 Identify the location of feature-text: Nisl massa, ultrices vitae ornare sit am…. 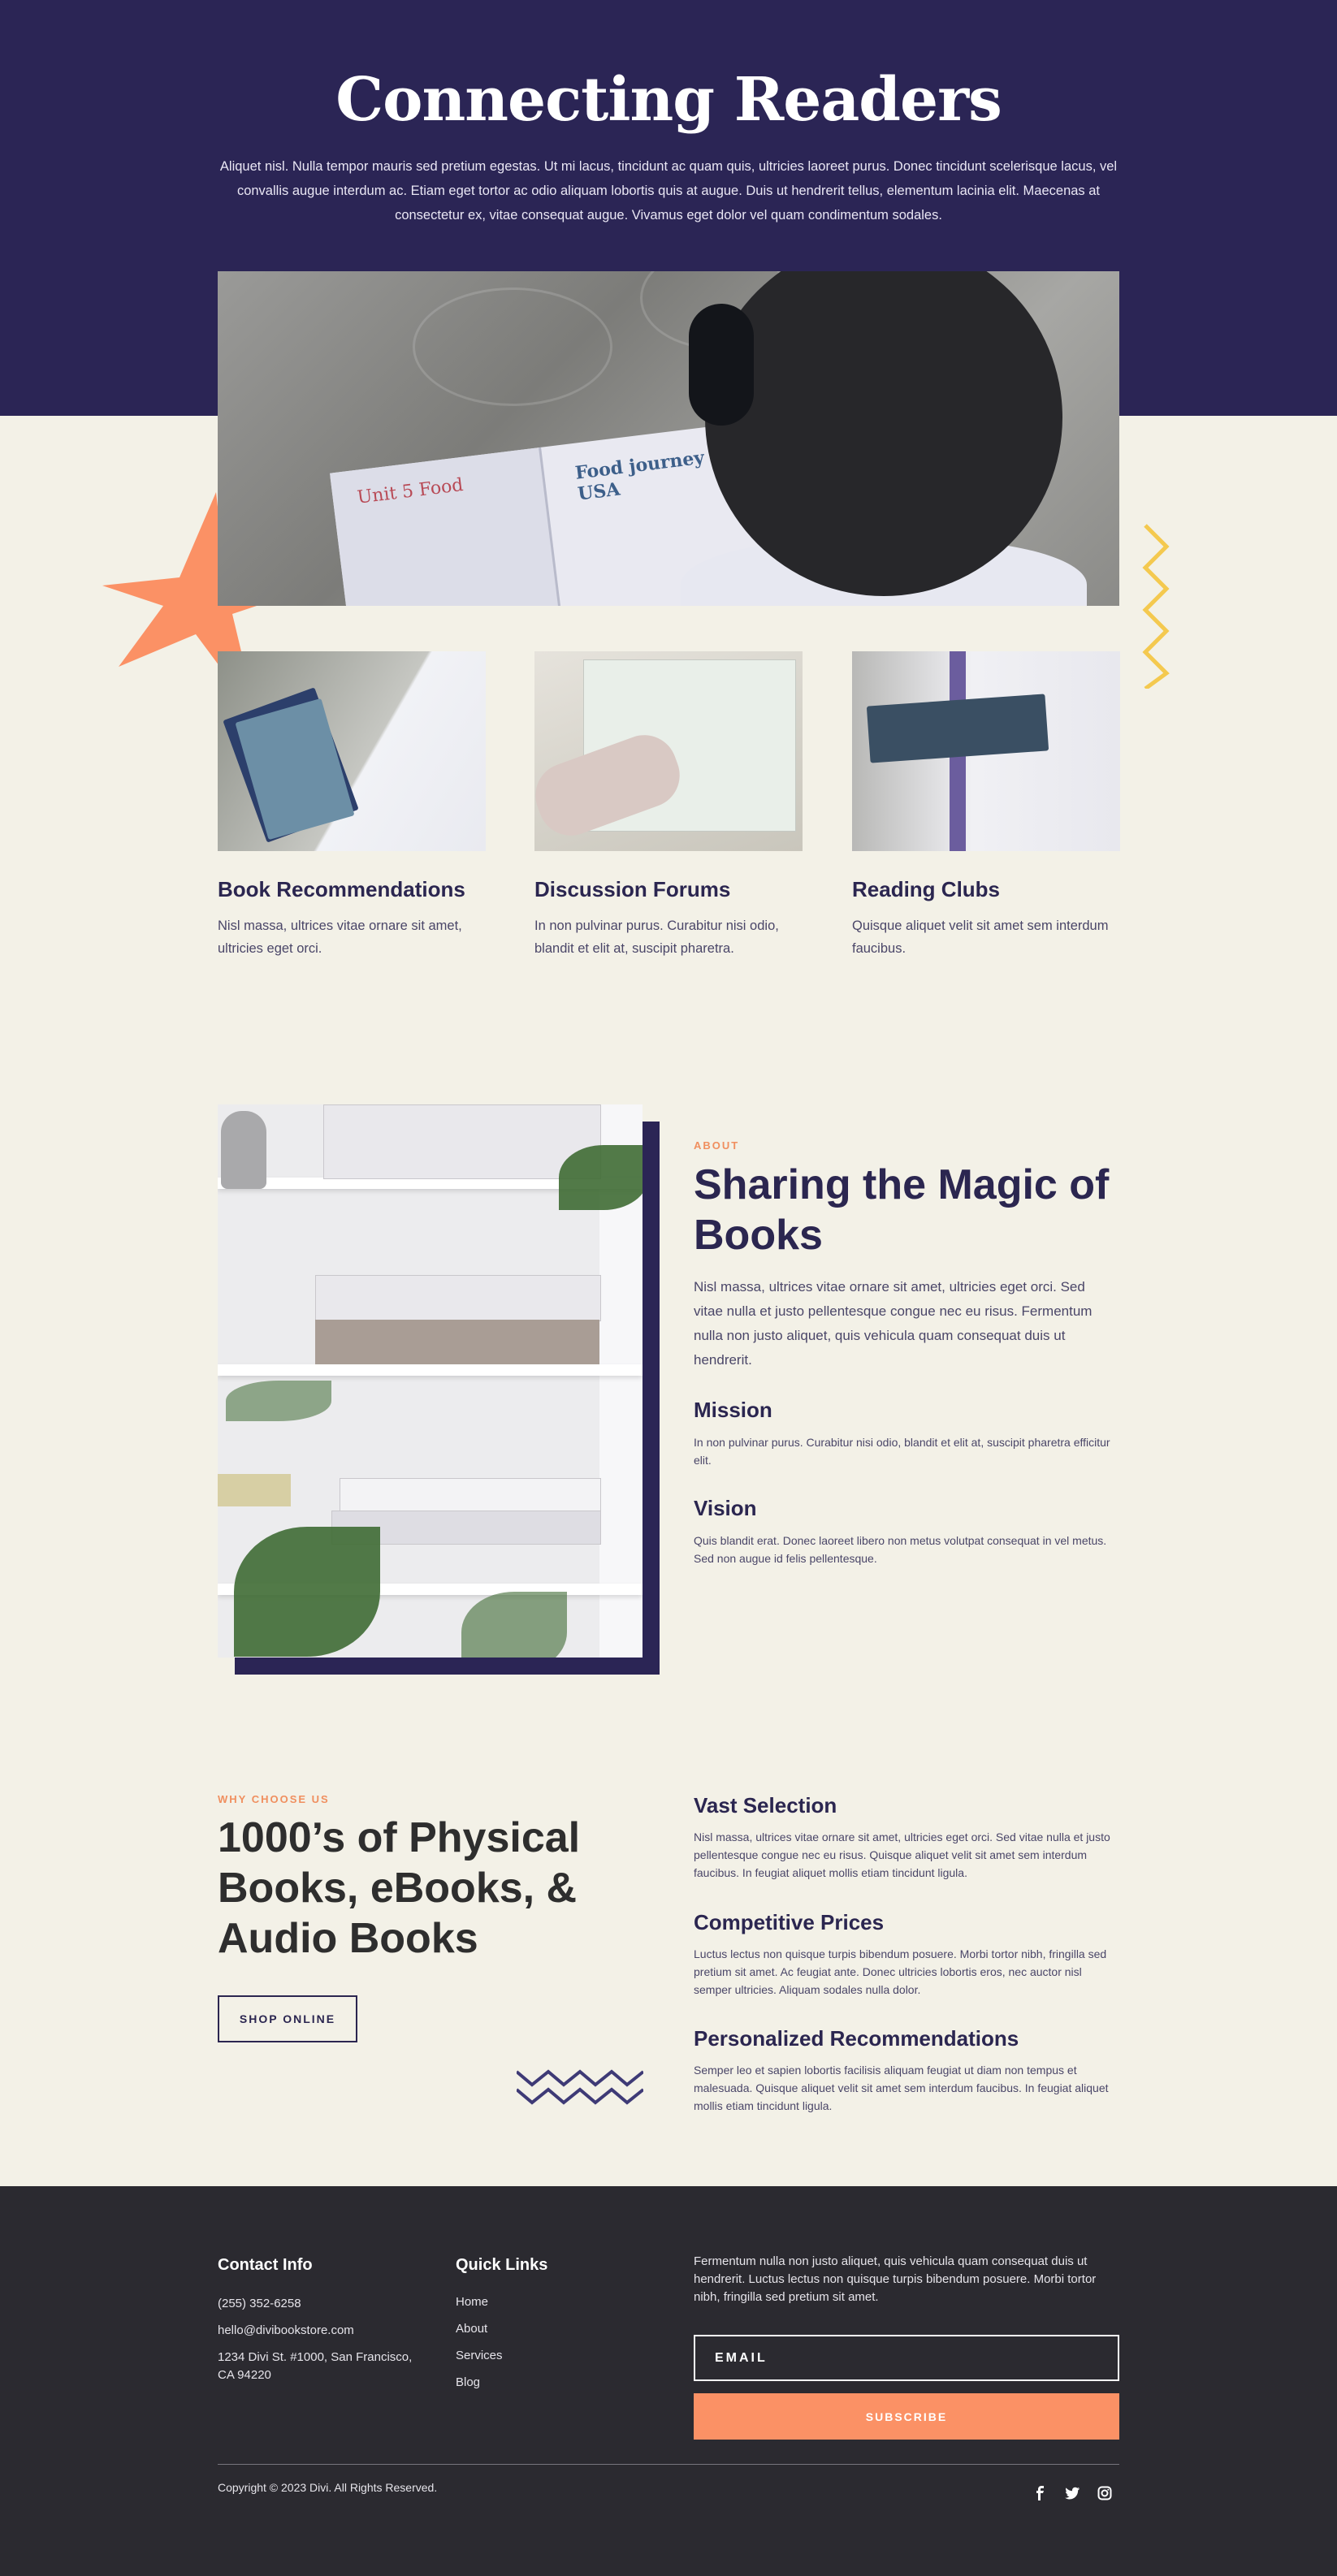
(902, 1855).